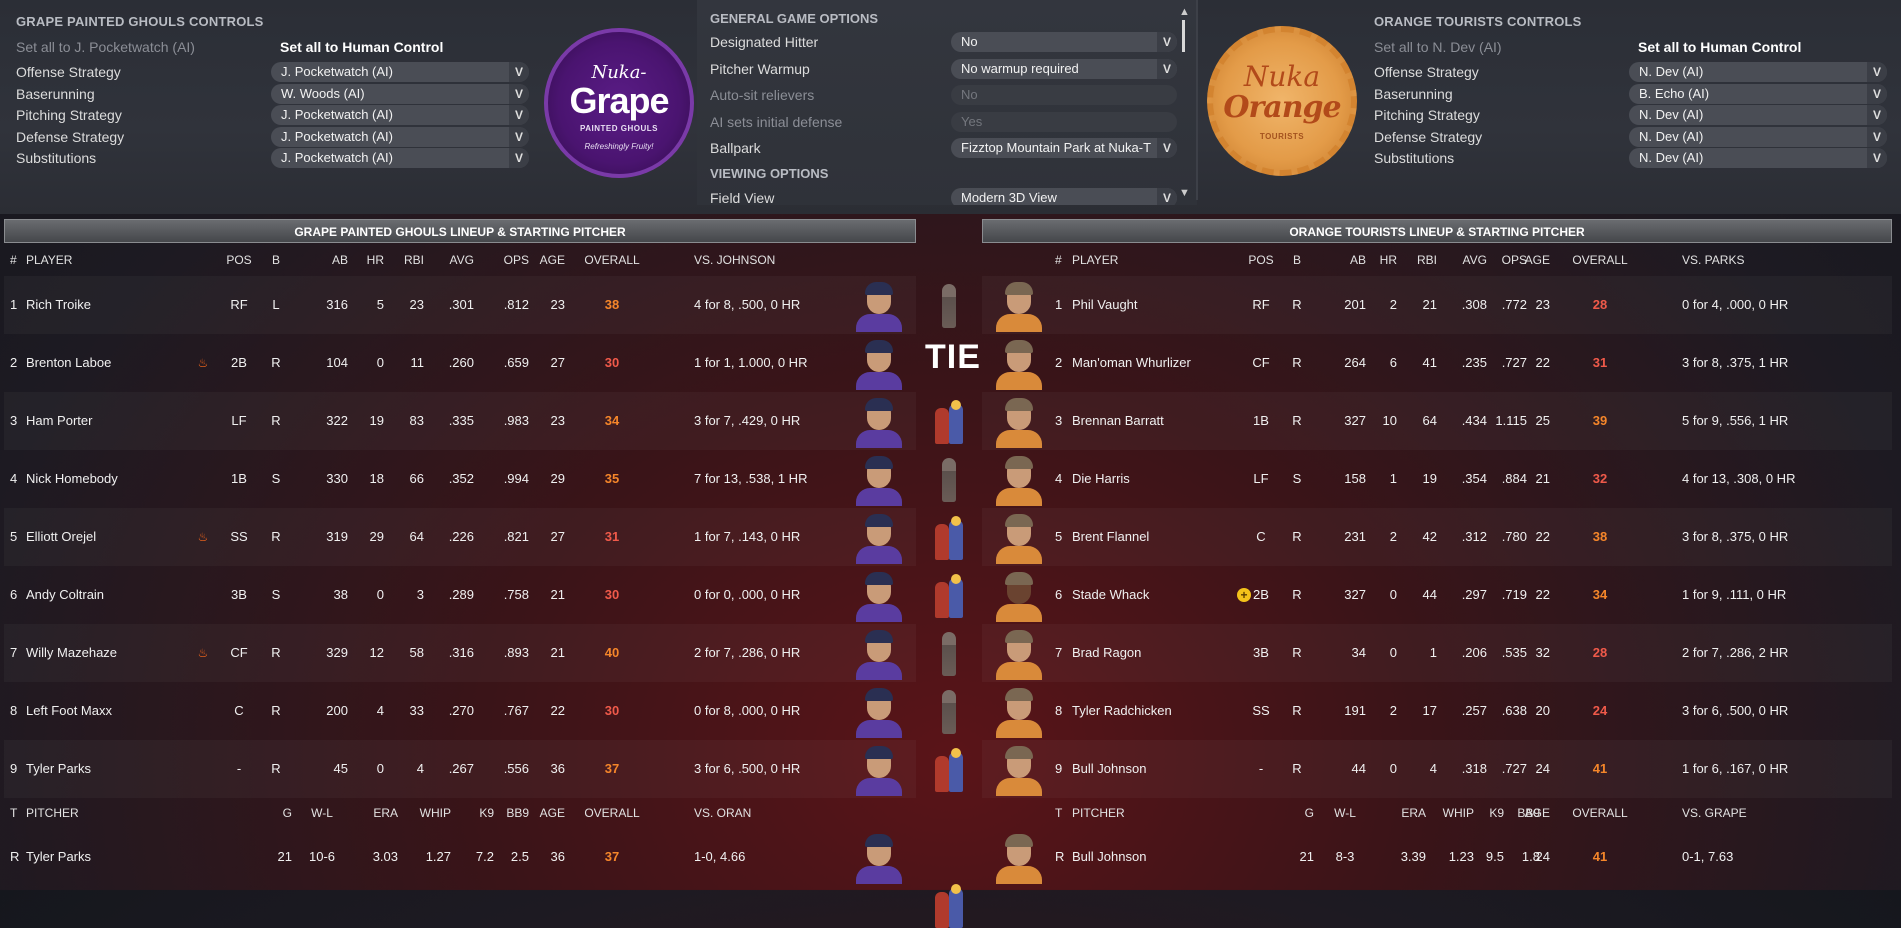  What do you see at coordinates (69, 362) in the screenshot?
I see `player-name: Brenton Laboe` at bounding box center [69, 362].